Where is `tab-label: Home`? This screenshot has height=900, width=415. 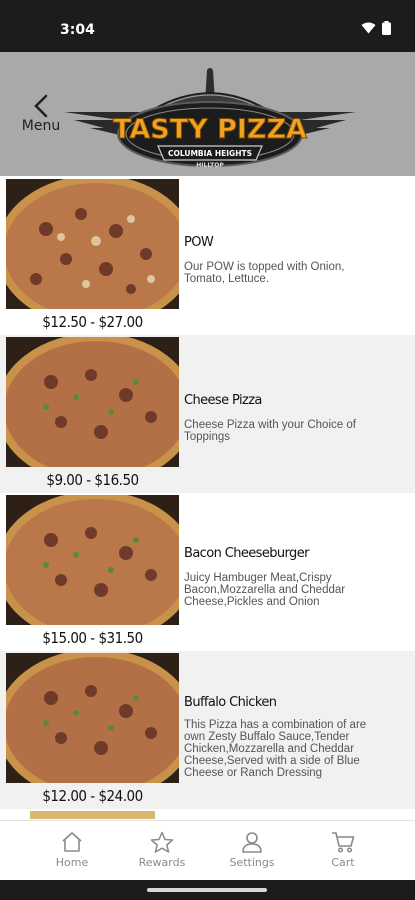
tab-label: Home is located at coordinates (72, 862).